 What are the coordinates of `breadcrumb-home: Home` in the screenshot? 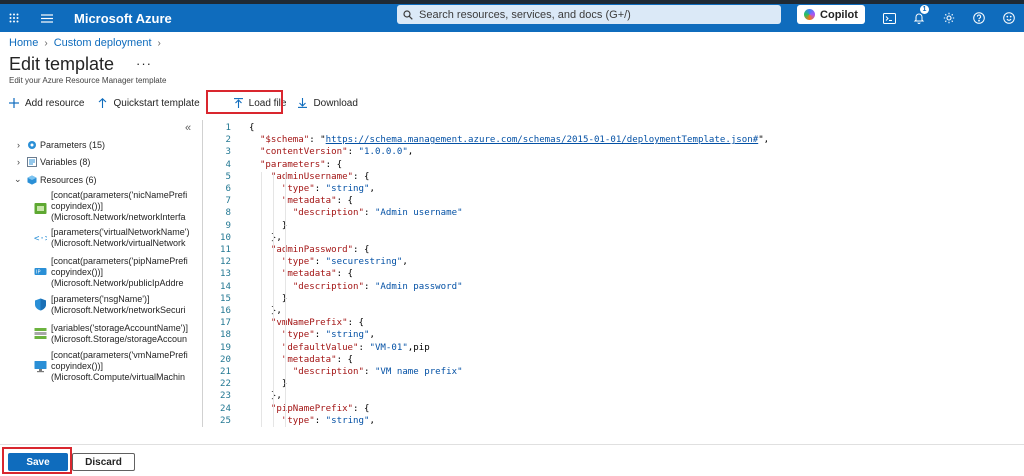 It's located at (23, 43).